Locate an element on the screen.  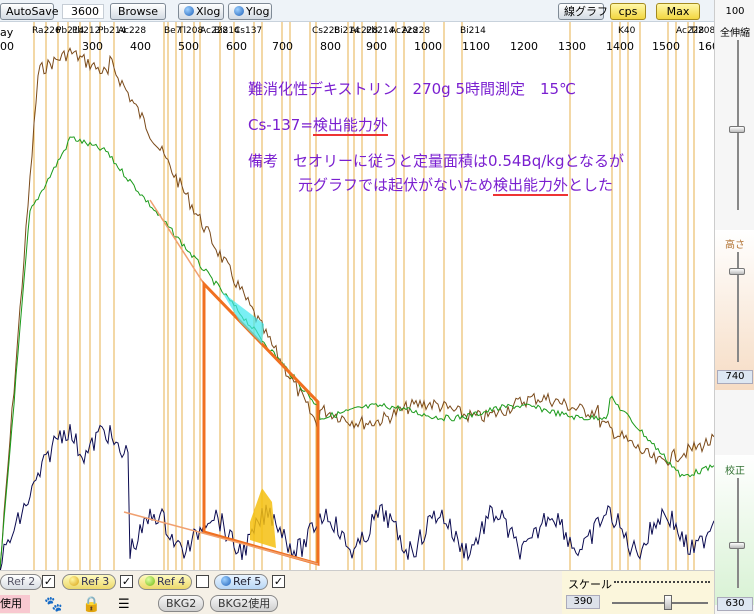
x-axis-tick: 400 is located at coordinates (140, 46).